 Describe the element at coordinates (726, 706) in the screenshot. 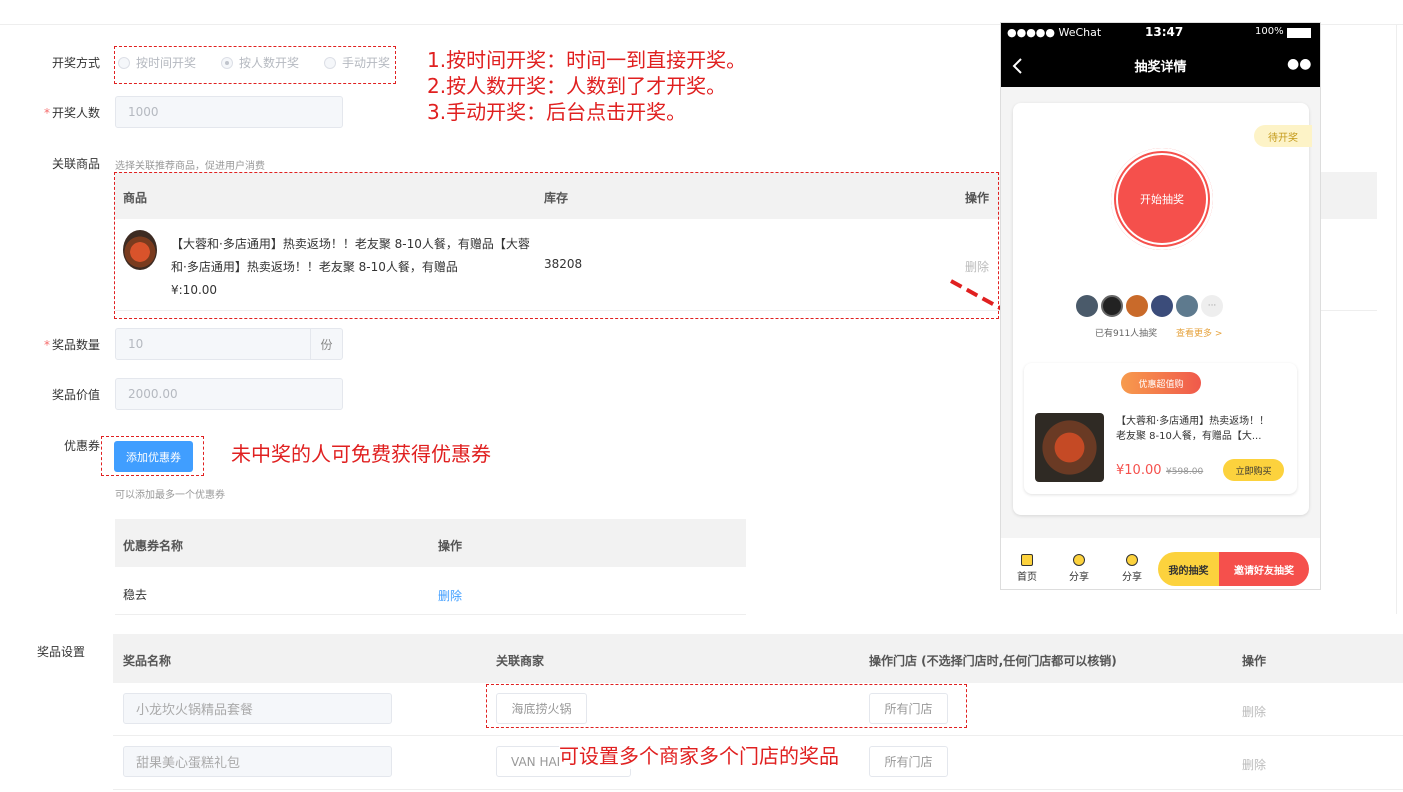

I see `prize-highlight` at that location.